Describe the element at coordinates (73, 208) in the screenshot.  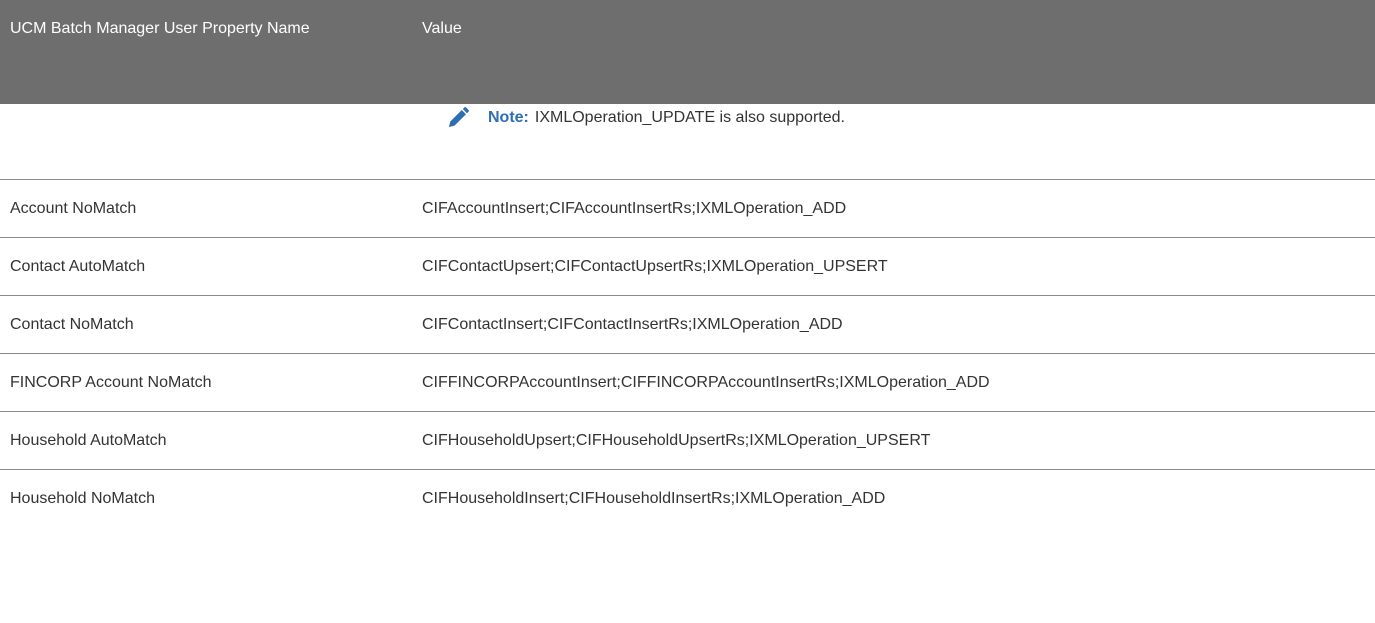
I see `property-name-cell: Account NoMatch` at that location.